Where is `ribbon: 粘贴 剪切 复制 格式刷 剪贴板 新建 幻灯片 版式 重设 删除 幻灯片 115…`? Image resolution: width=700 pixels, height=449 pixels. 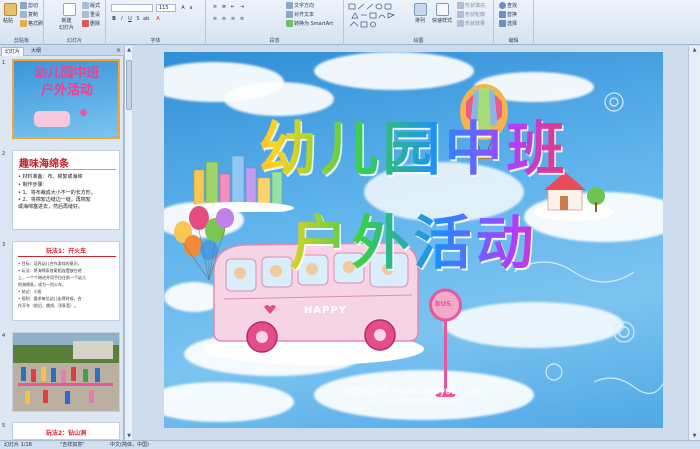 ribbon: 粘贴 剪切 复制 格式刷 剪贴板 新建 幻灯片 版式 重设 删除 幻灯片 115… is located at coordinates (350, 22).